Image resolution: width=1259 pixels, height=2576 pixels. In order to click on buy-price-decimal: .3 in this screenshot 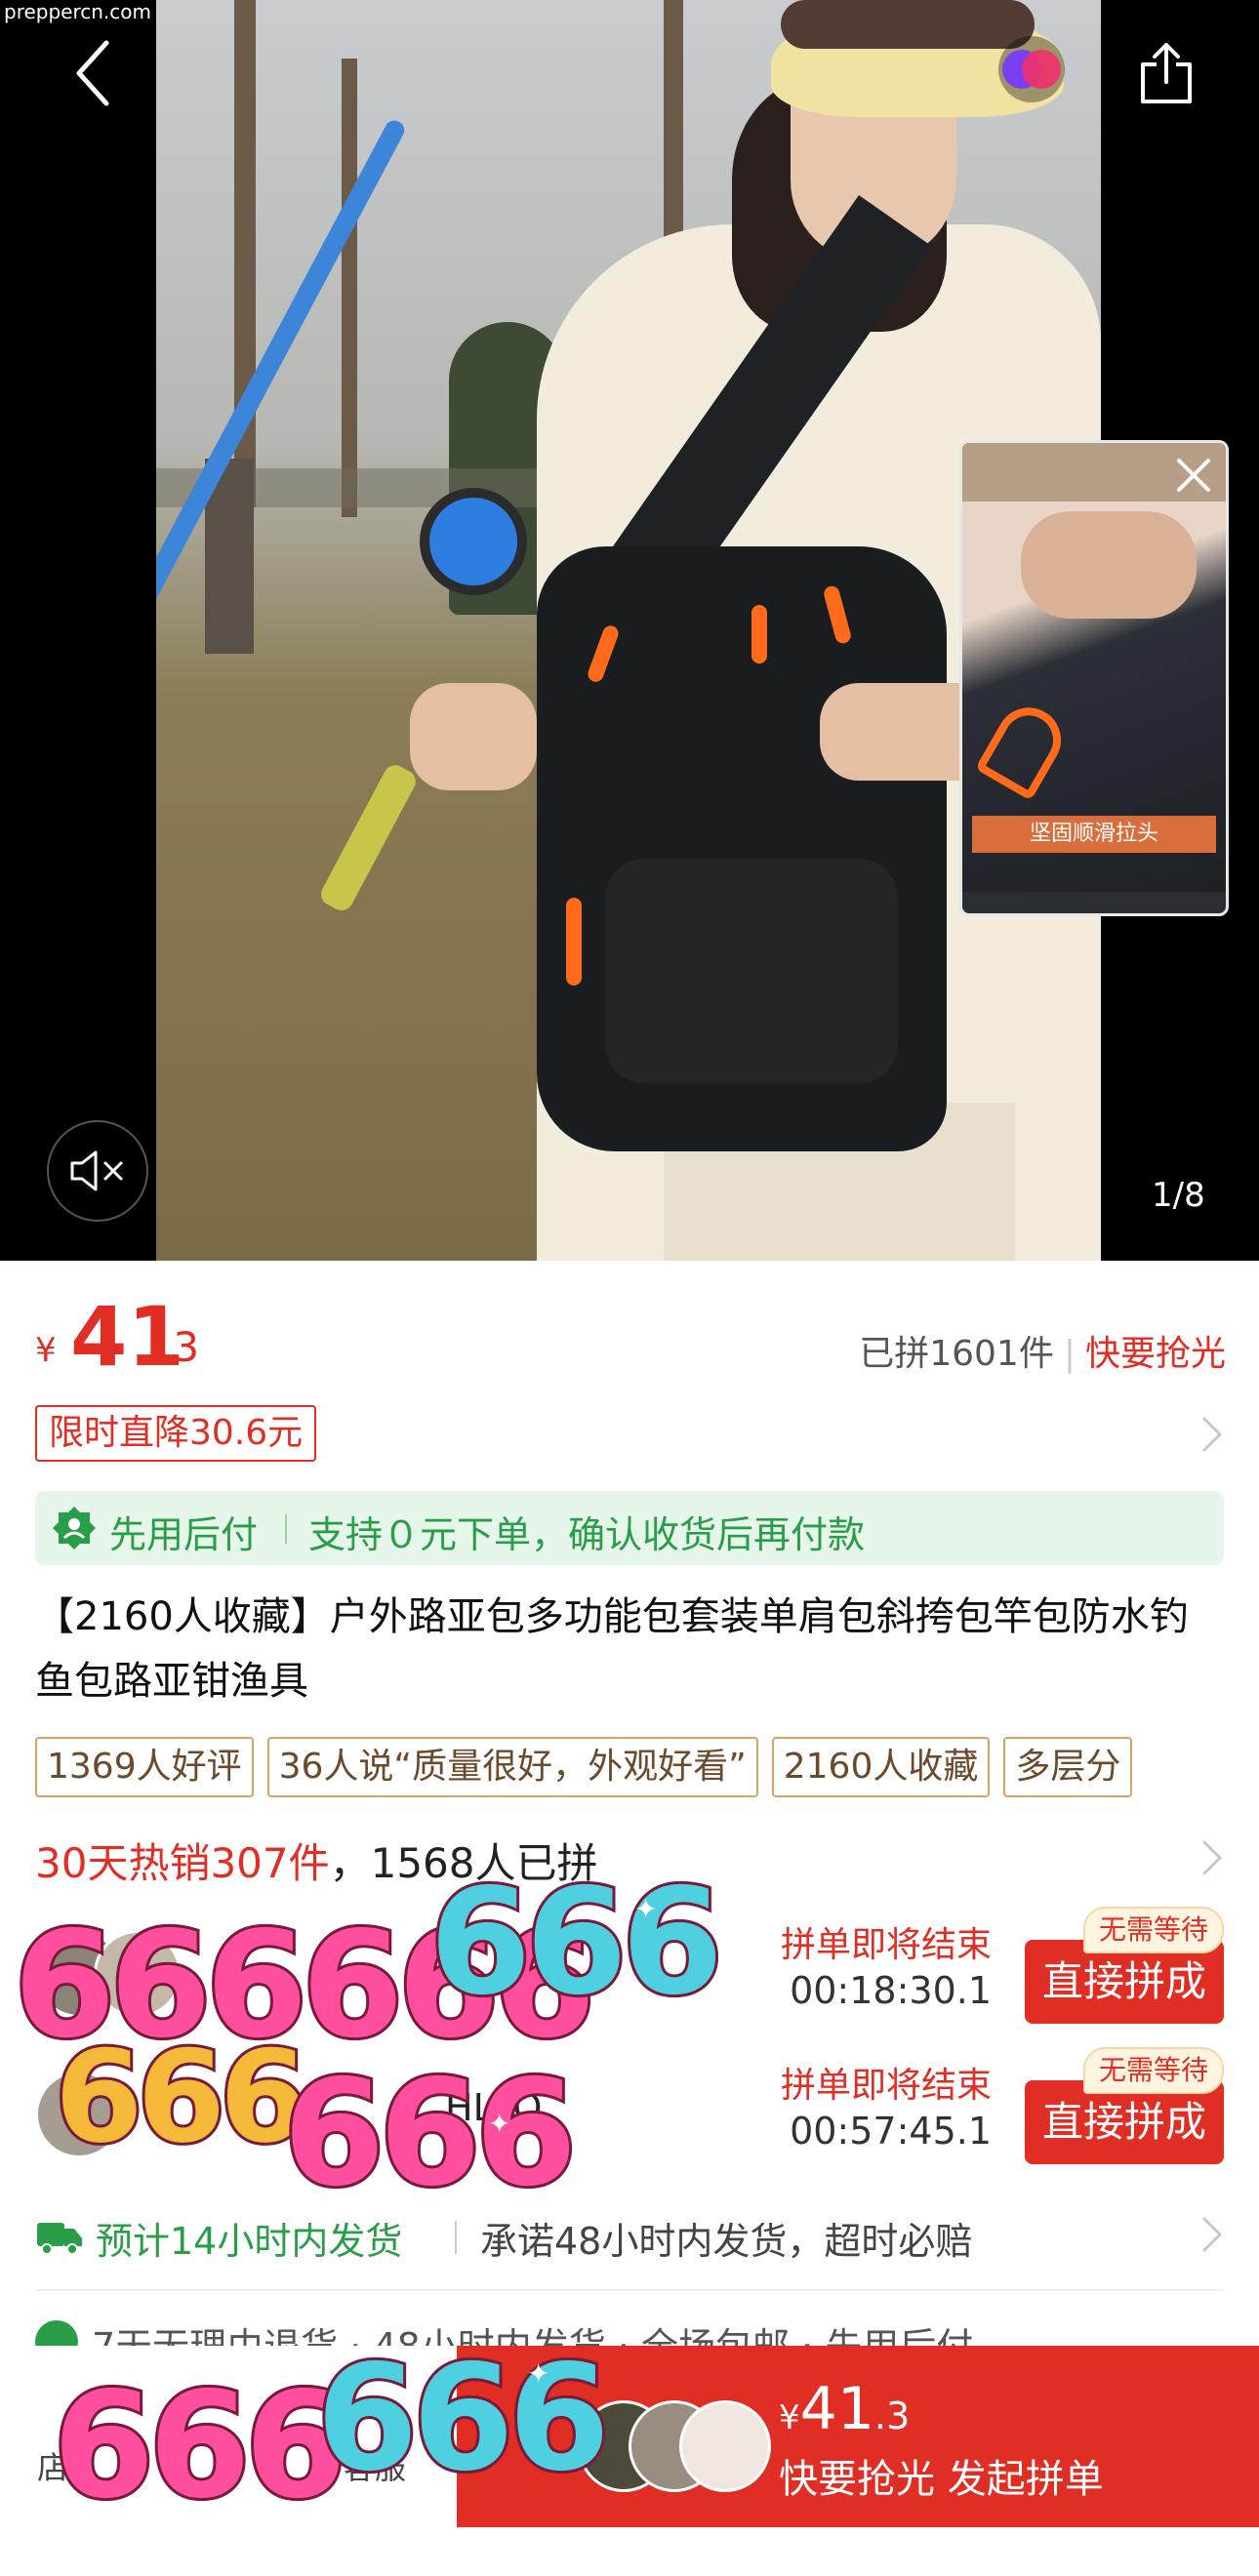, I will do `click(892, 2416)`.